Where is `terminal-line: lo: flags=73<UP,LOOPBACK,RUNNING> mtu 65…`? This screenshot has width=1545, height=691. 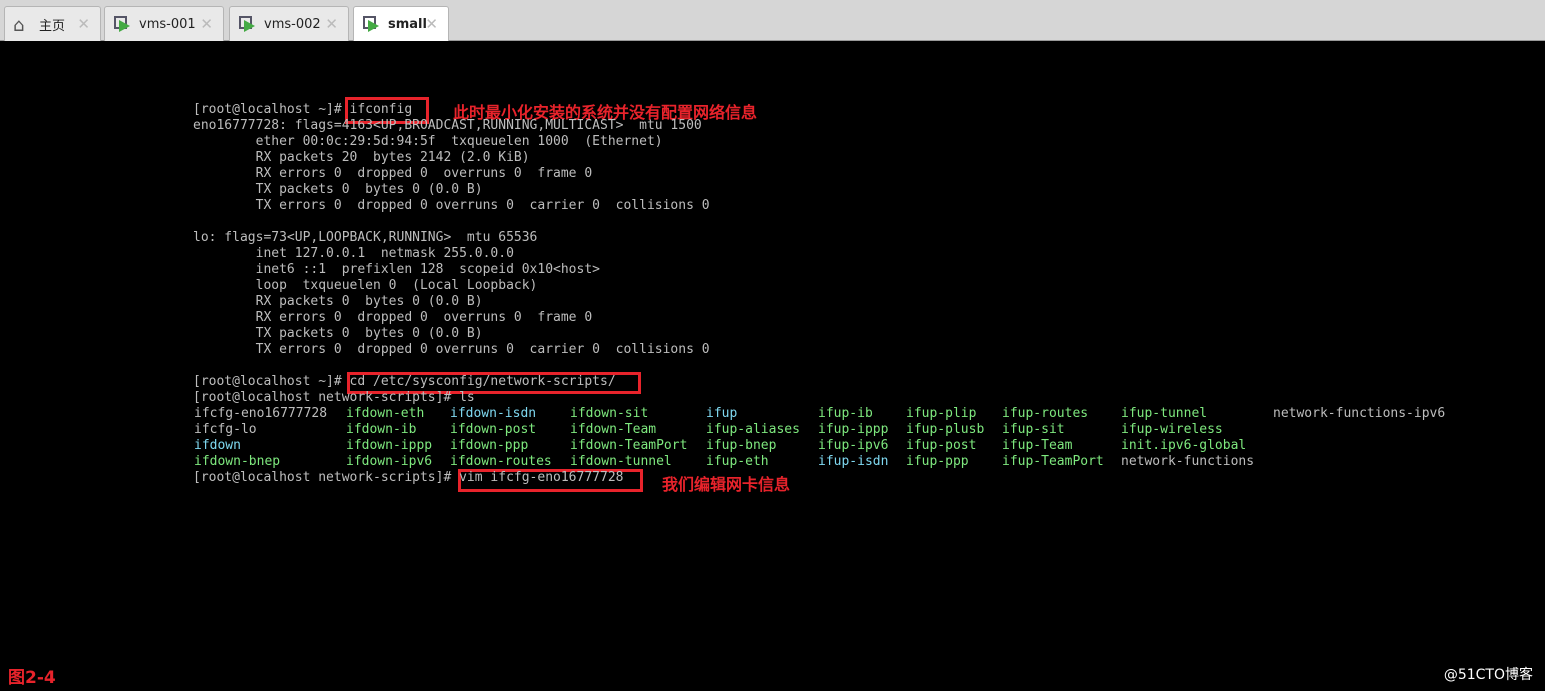
terminal-line: lo: flags=73<UP,LOOPBACK,RUNNING> mtu 65… is located at coordinates (365, 237).